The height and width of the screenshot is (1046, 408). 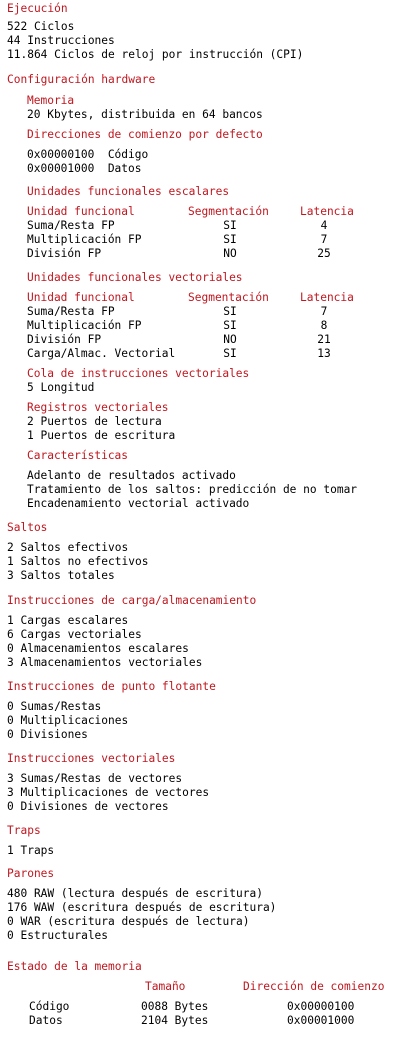 What do you see at coordinates (142, 907) in the screenshot?
I see `line-waw: 176 WAW (escritura después de escritura)` at bounding box center [142, 907].